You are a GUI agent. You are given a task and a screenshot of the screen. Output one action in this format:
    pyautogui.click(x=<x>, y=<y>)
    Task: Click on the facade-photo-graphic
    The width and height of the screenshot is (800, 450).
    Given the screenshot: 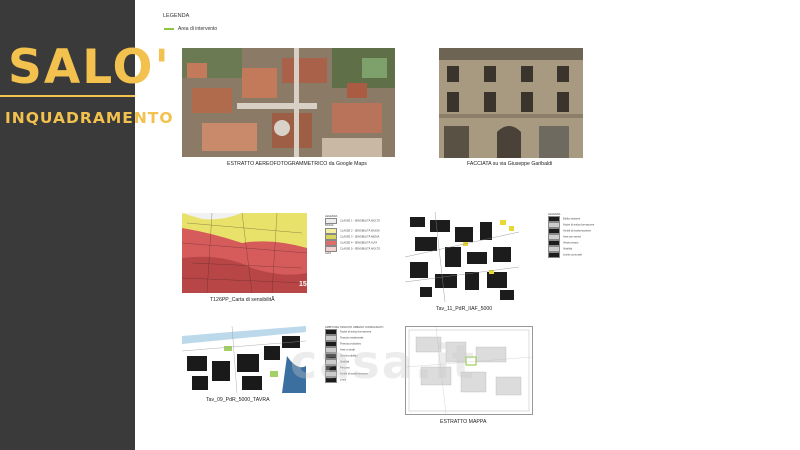 What is the action you would take?
    pyautogui.click(x=511, y=103)
    